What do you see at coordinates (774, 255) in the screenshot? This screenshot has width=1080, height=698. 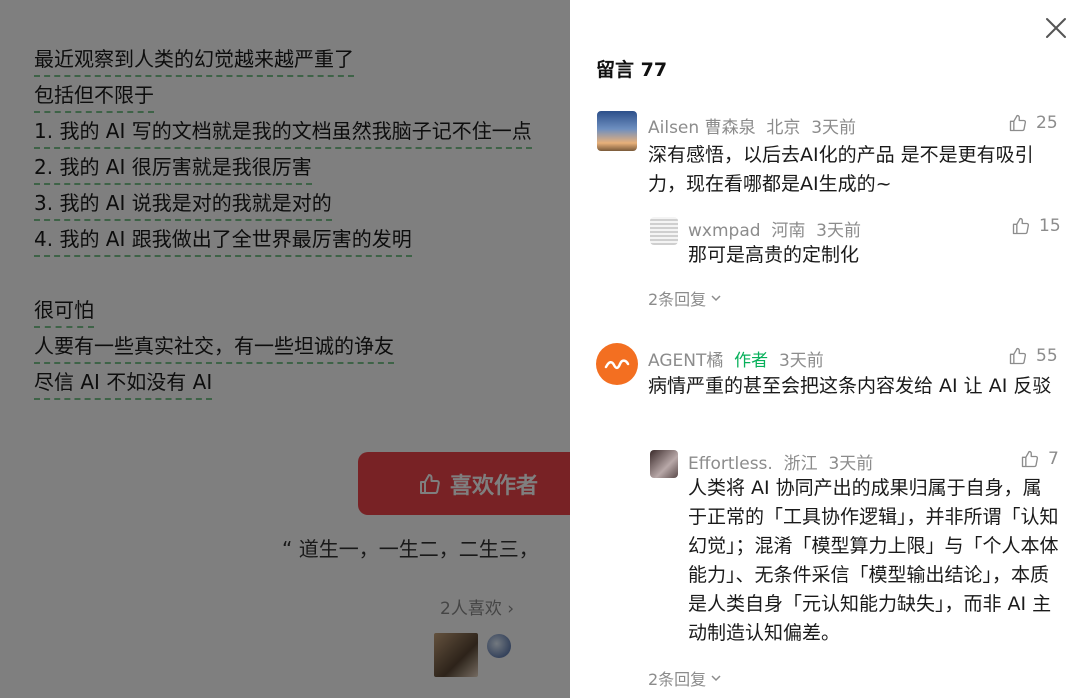 I see `reply-text: 那可是高贵的定制化` at bounding box center [774, 255].